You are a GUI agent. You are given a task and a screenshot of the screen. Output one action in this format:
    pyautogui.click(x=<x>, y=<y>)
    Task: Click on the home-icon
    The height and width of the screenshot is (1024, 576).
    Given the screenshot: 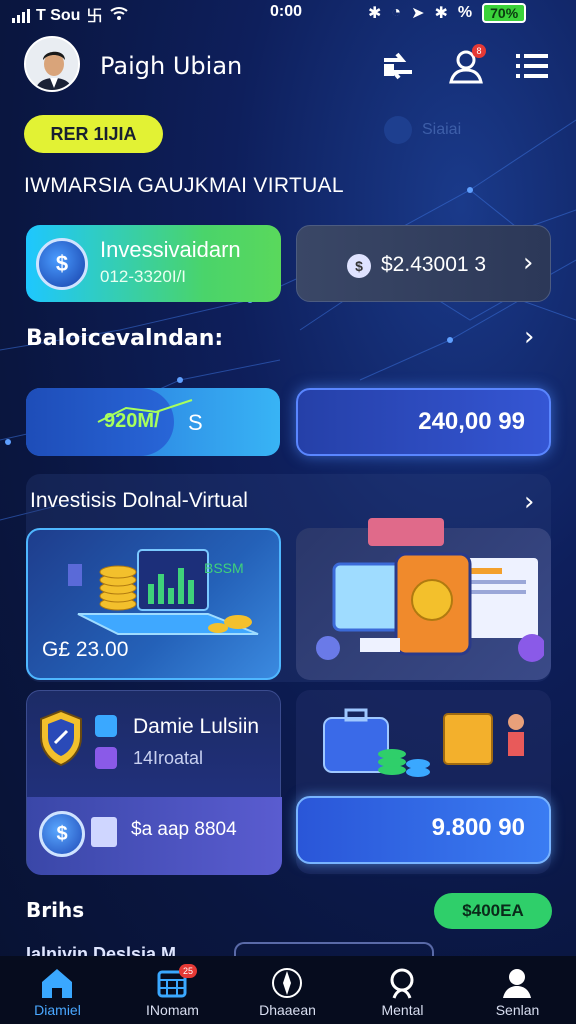 What is the action you would take?
    pyautogui.click(x=57, y=983)
    